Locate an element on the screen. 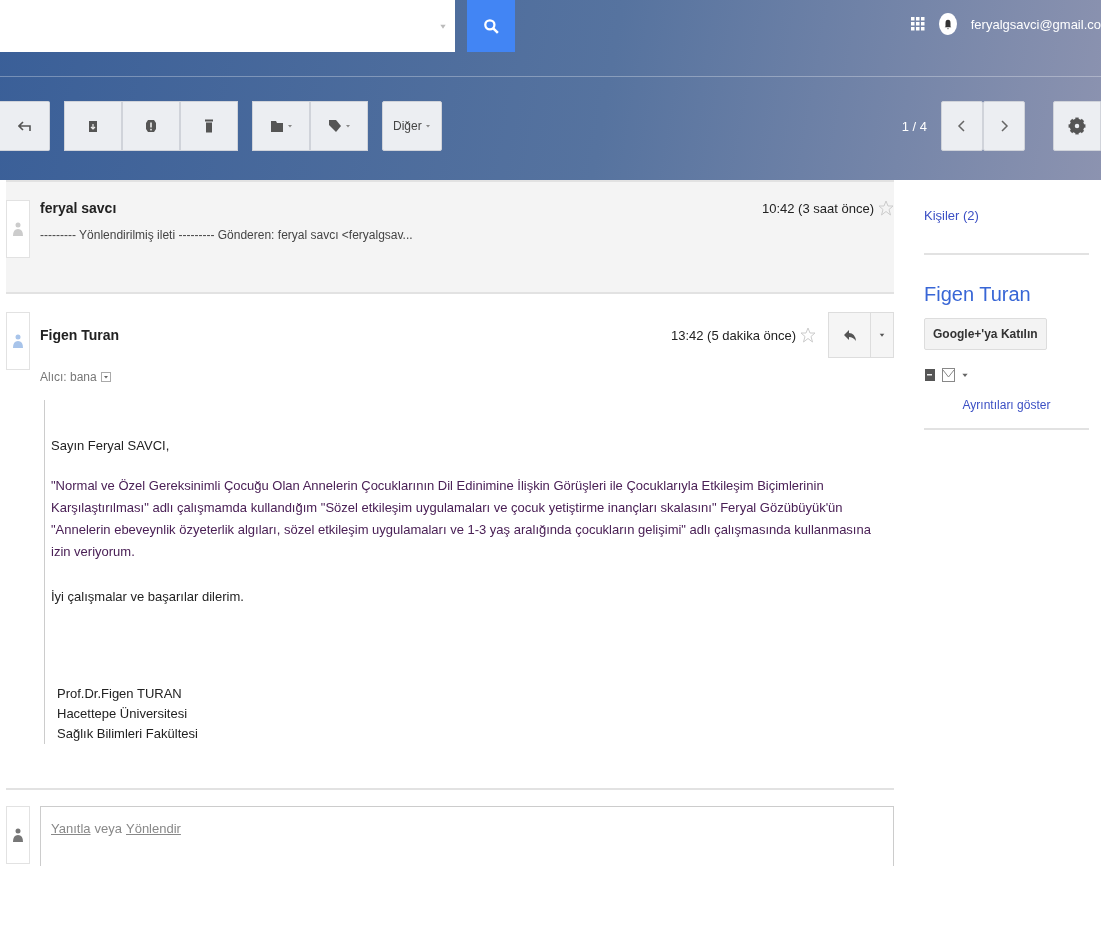 This screenshot has height=937, width=1101. reply-link: Yanıtla is located at coordinates (71, 836).